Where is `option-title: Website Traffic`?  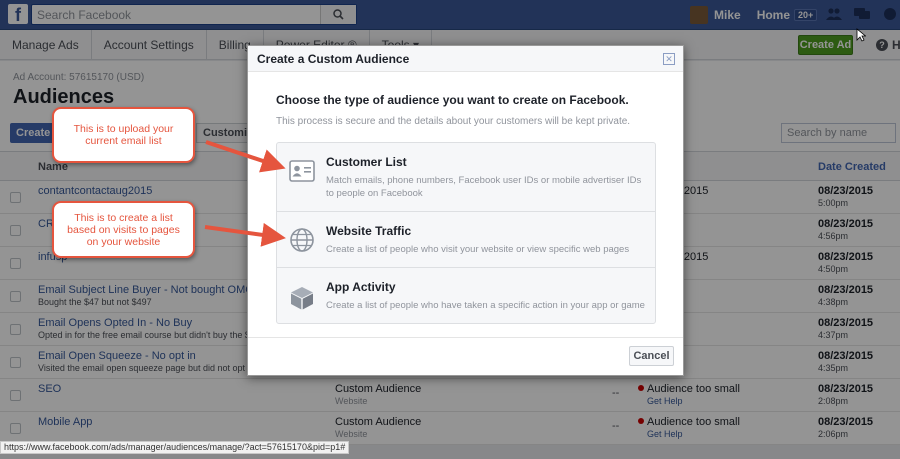 option-title: Website Traffic is located at coordinates (369, 231).